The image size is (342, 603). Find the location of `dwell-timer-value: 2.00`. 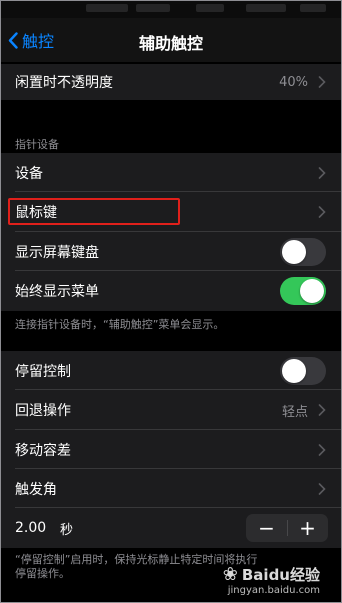

dwell-timer-value: 2.00 is located at coordinates (31, 528).